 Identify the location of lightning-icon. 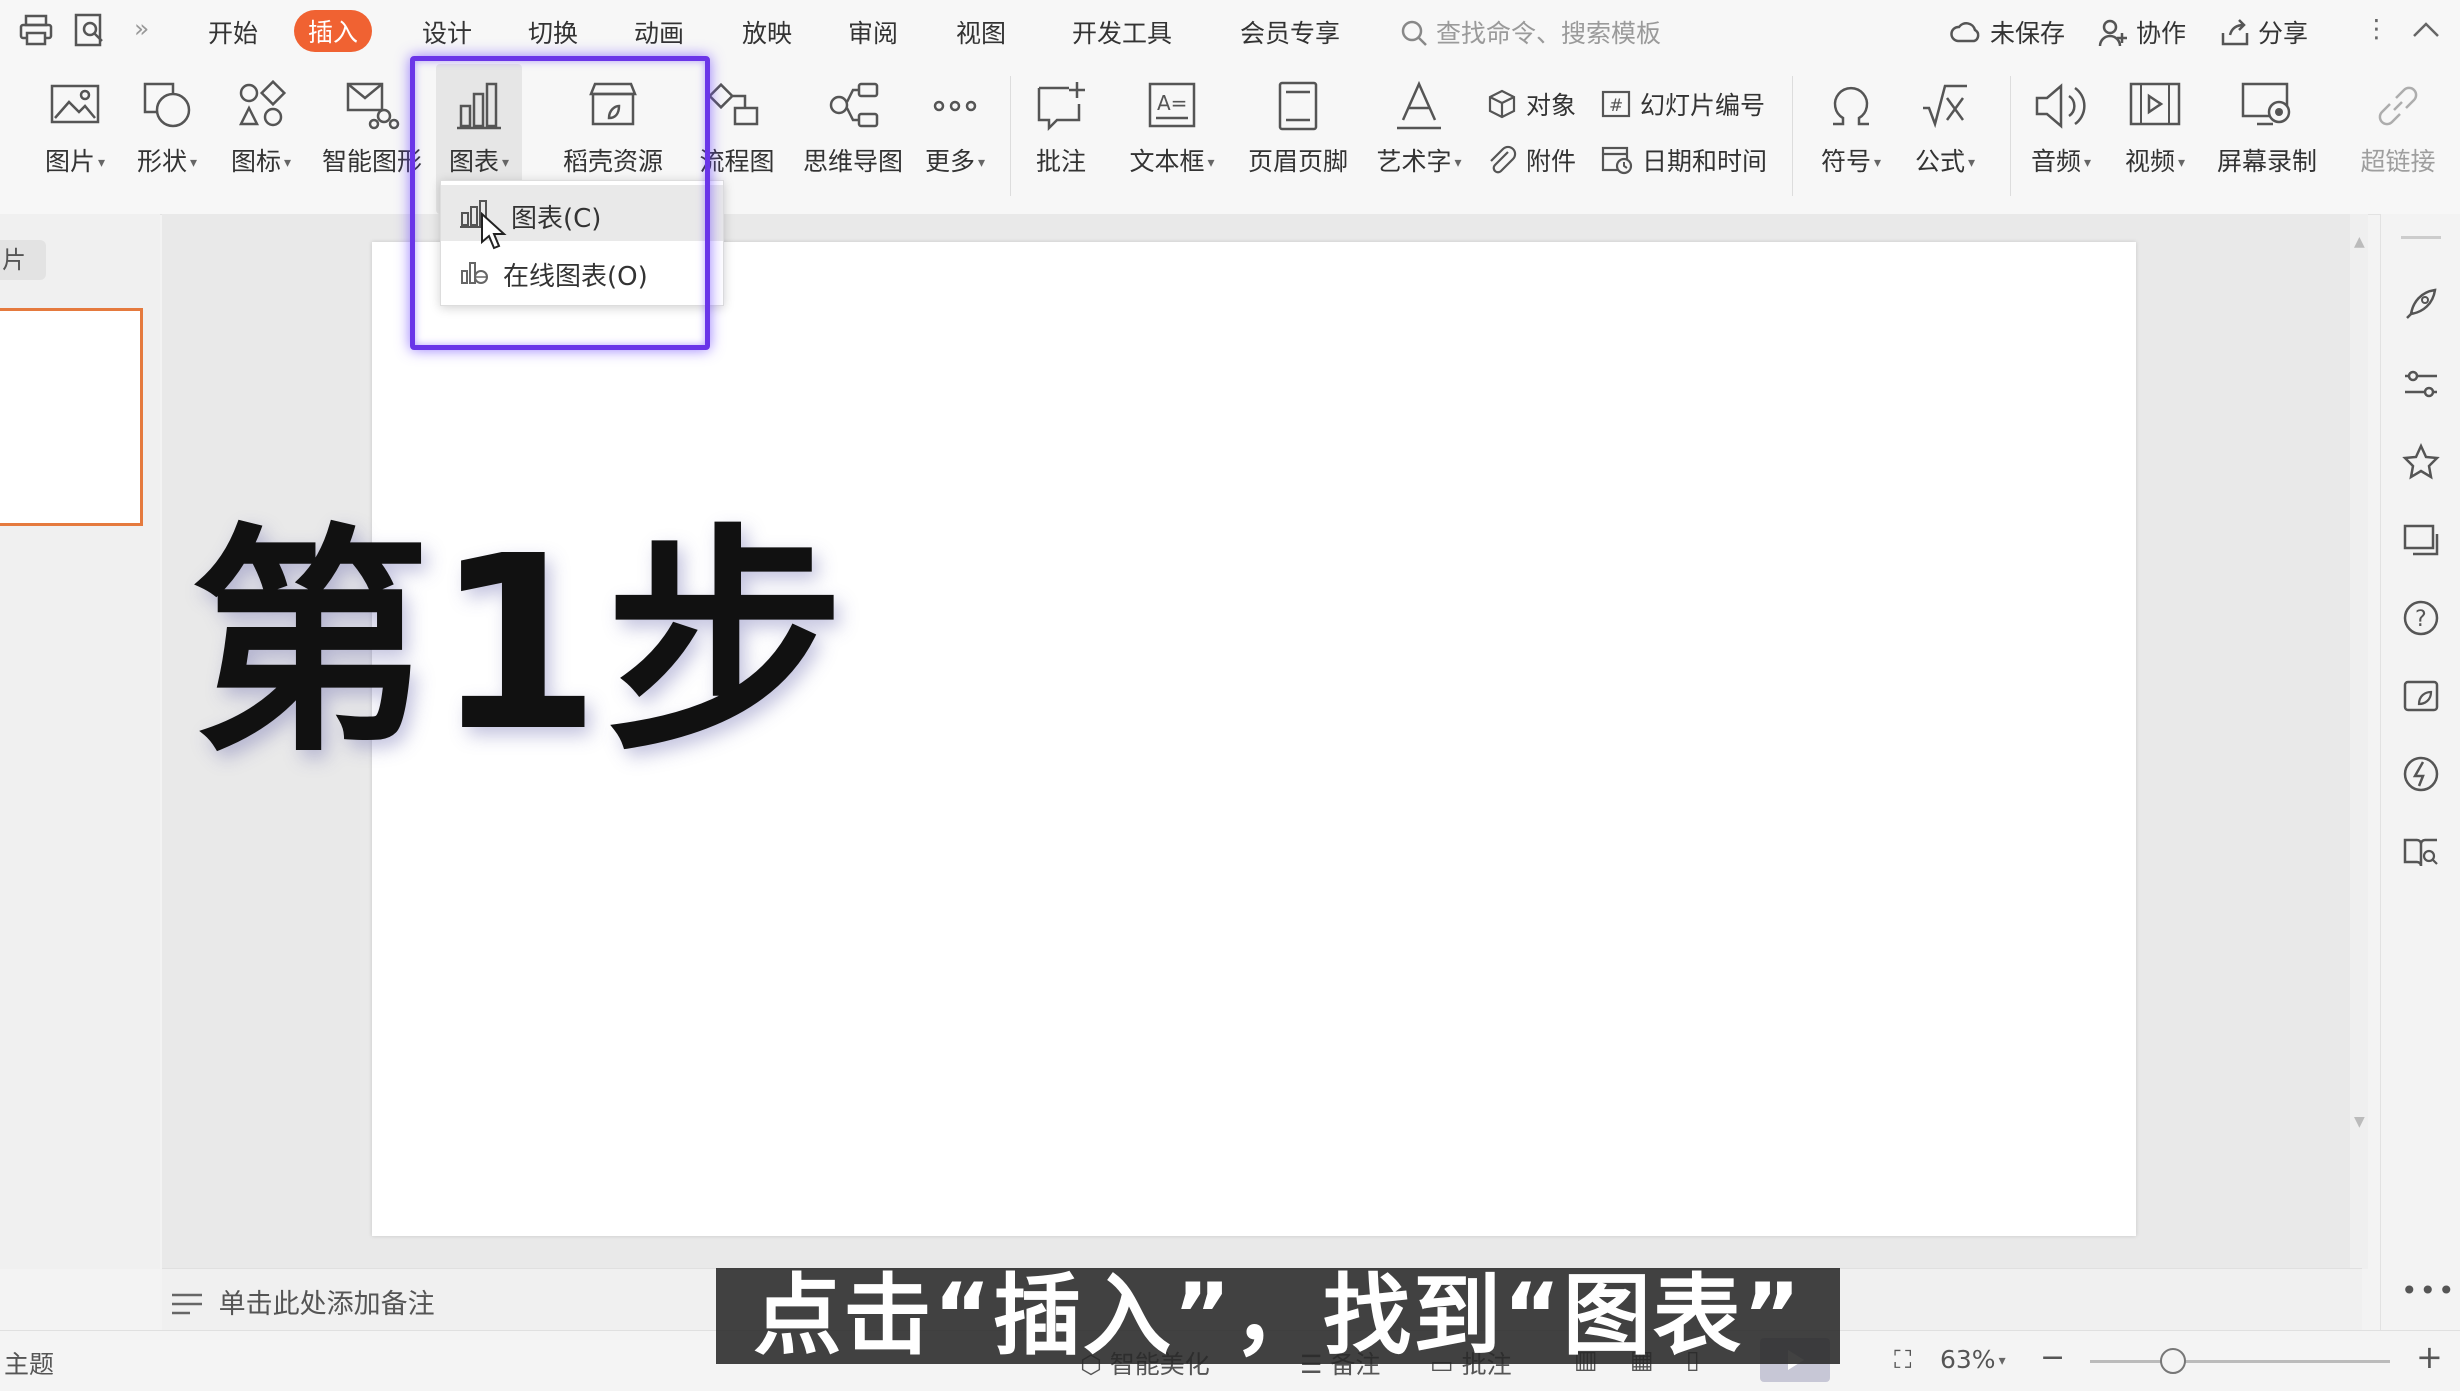
(2421, 774).